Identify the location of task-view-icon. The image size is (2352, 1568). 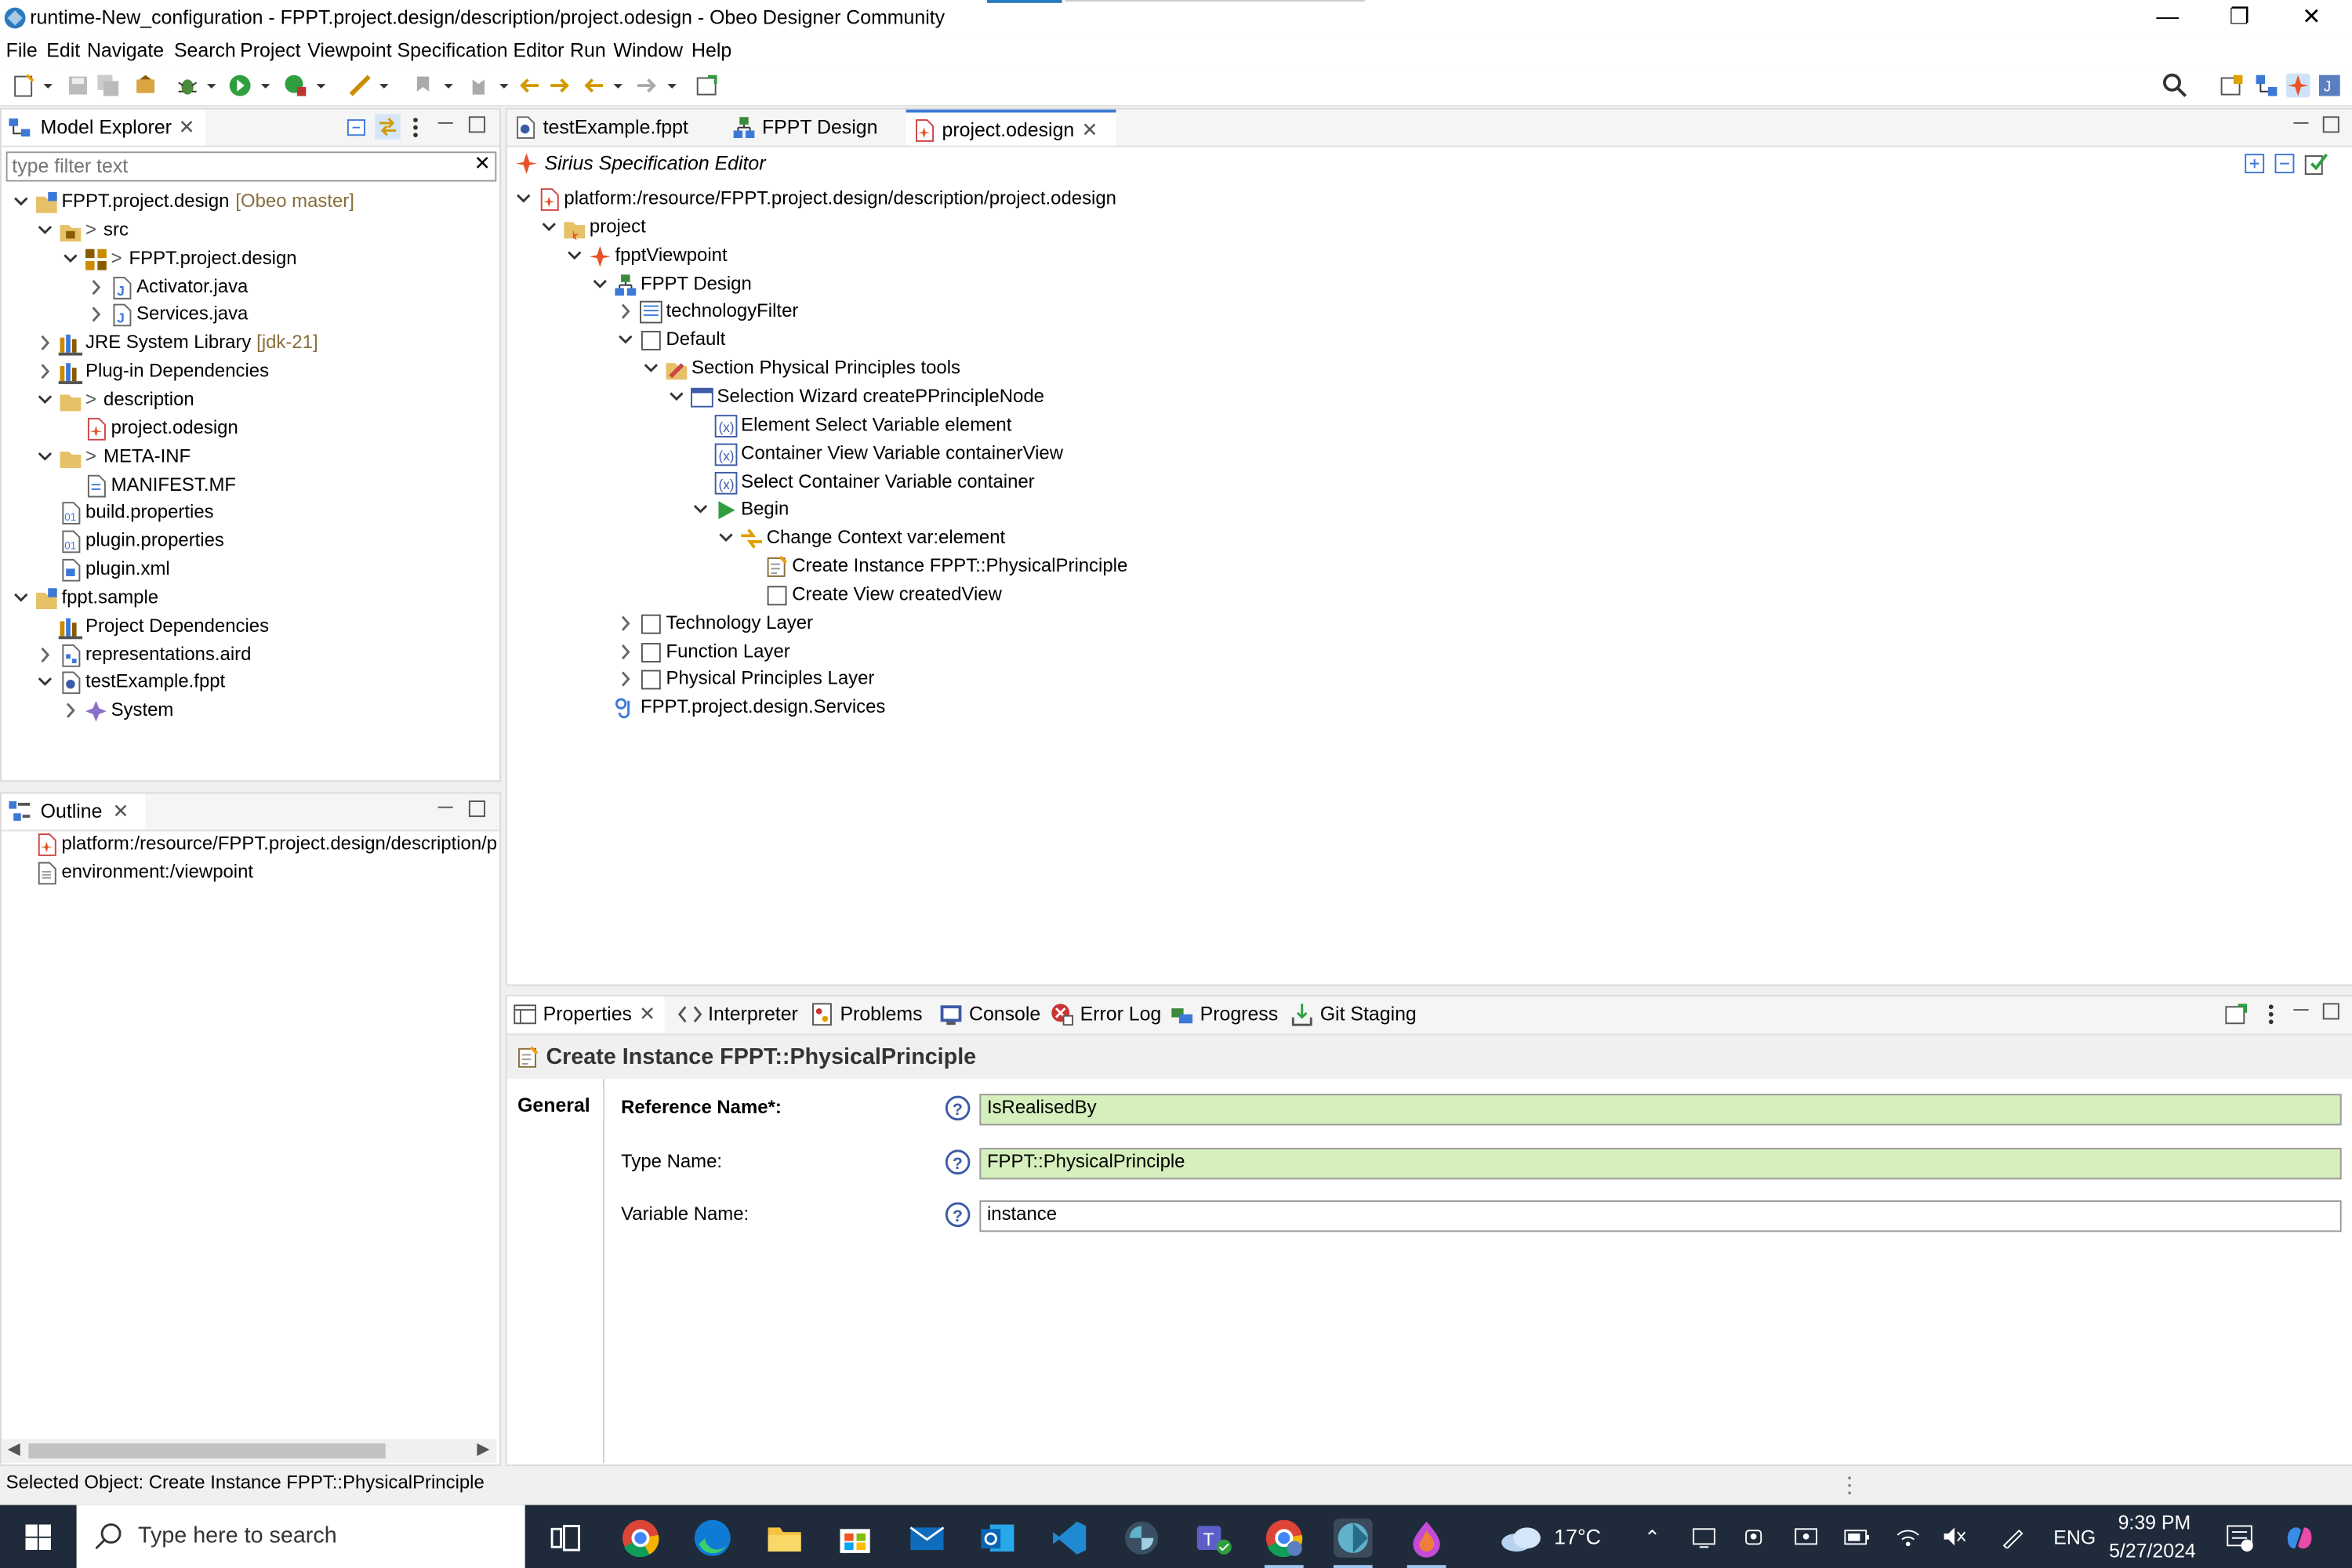
(565, 1538).